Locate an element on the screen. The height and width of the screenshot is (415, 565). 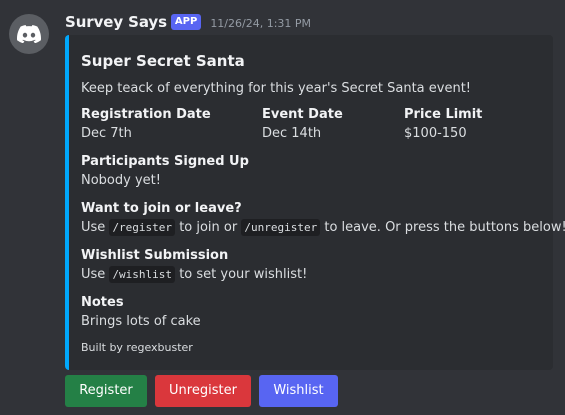
app-badge: APP is located at coordinates (186, 22).